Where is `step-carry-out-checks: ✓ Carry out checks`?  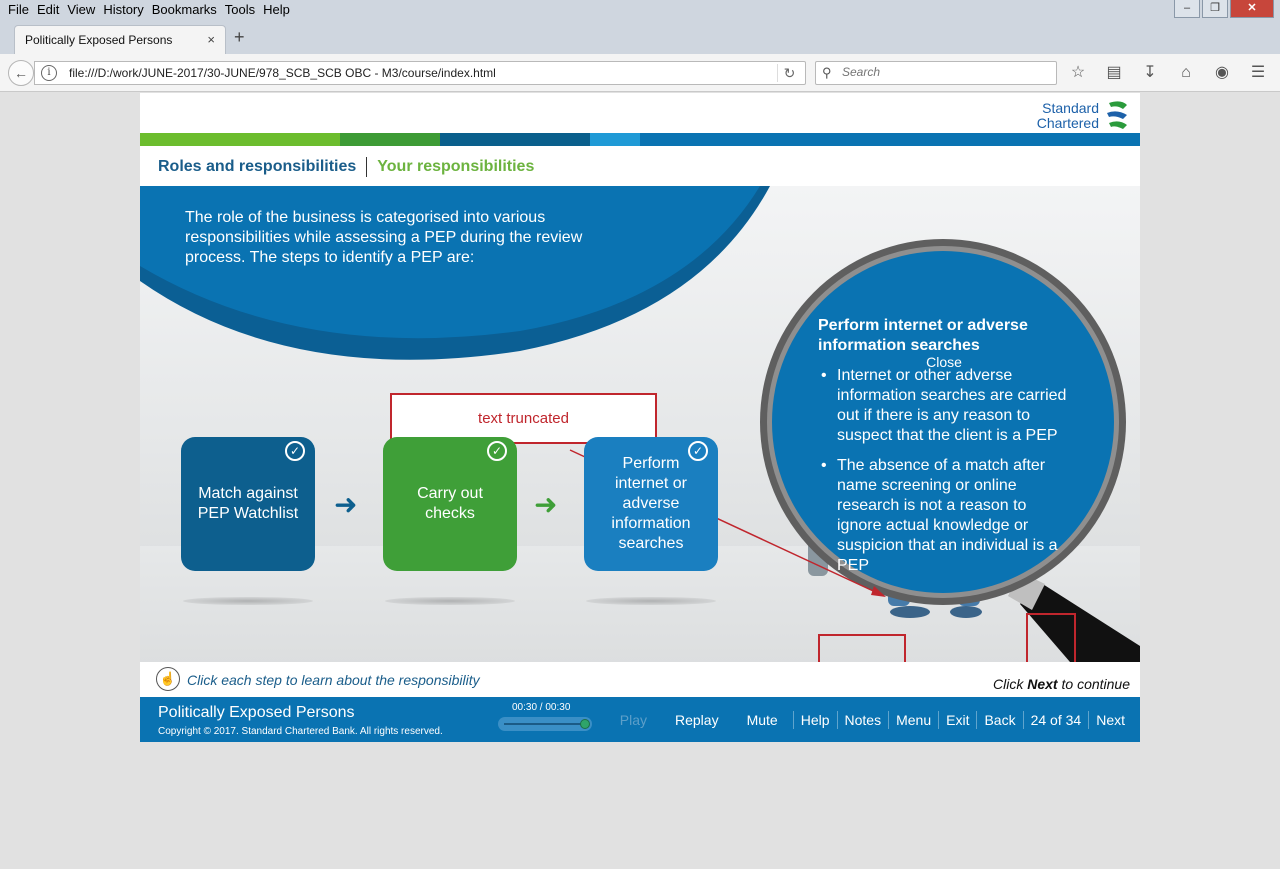
step-carry-out-checks: ✓ Carry out checks is located at coordinates (450, 504).